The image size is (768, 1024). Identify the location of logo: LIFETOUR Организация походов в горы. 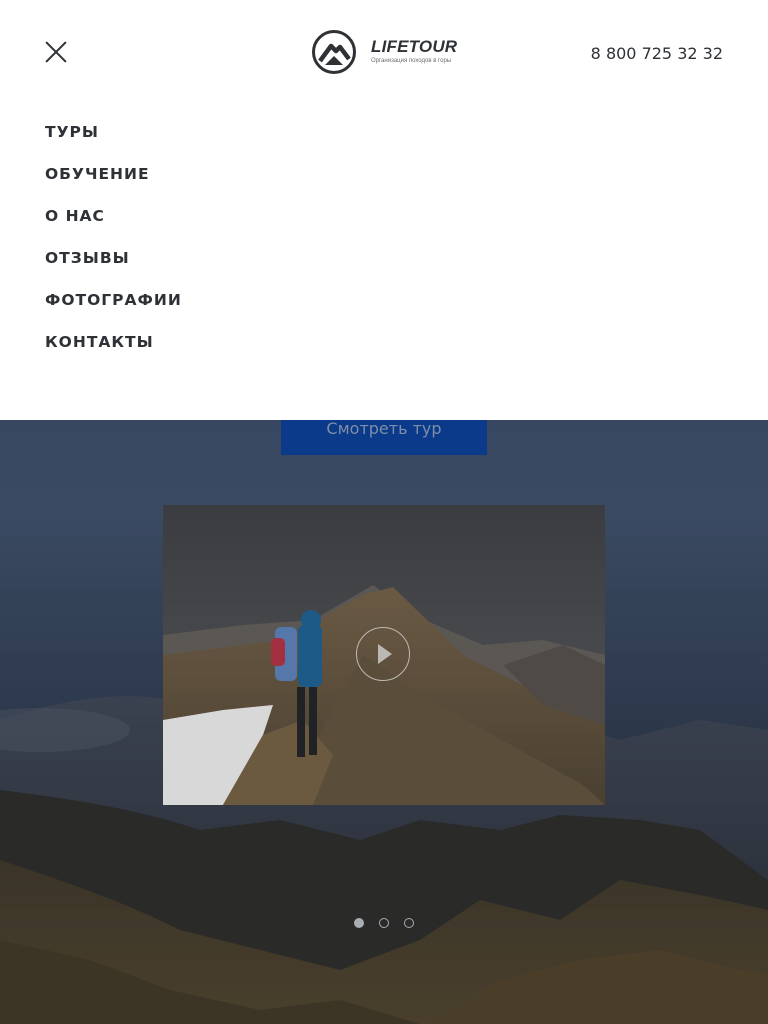
(384, 52).